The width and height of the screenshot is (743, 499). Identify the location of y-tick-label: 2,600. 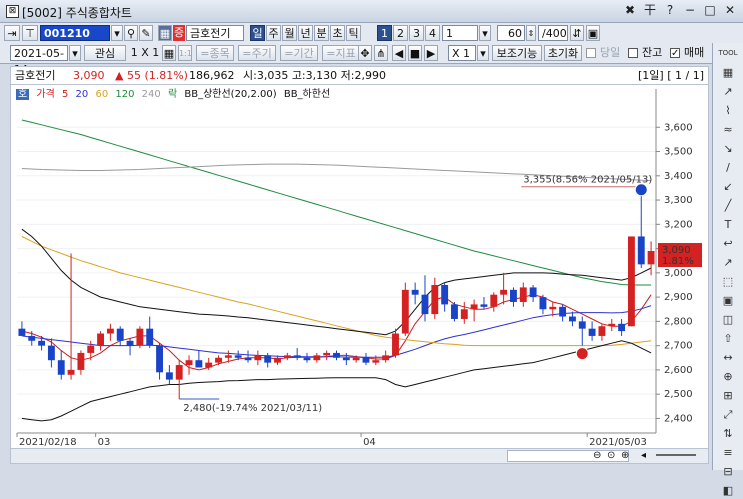
(678, 370).